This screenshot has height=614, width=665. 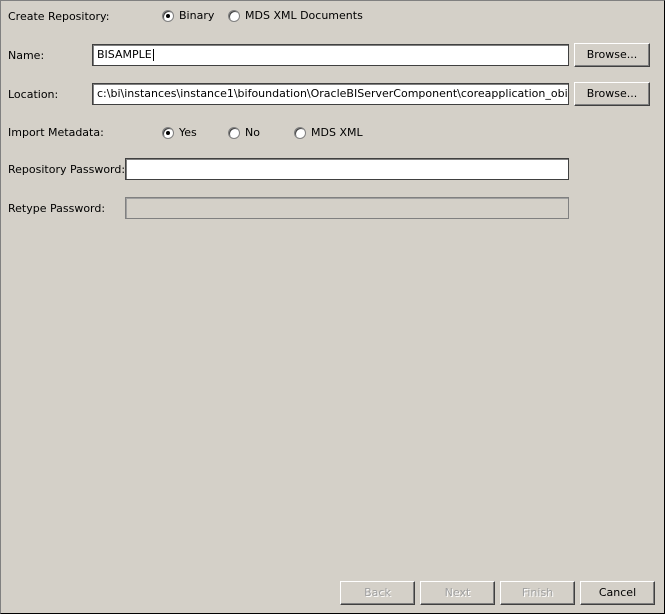 I want to click on back-button: Back, so click(x=377, y=593).